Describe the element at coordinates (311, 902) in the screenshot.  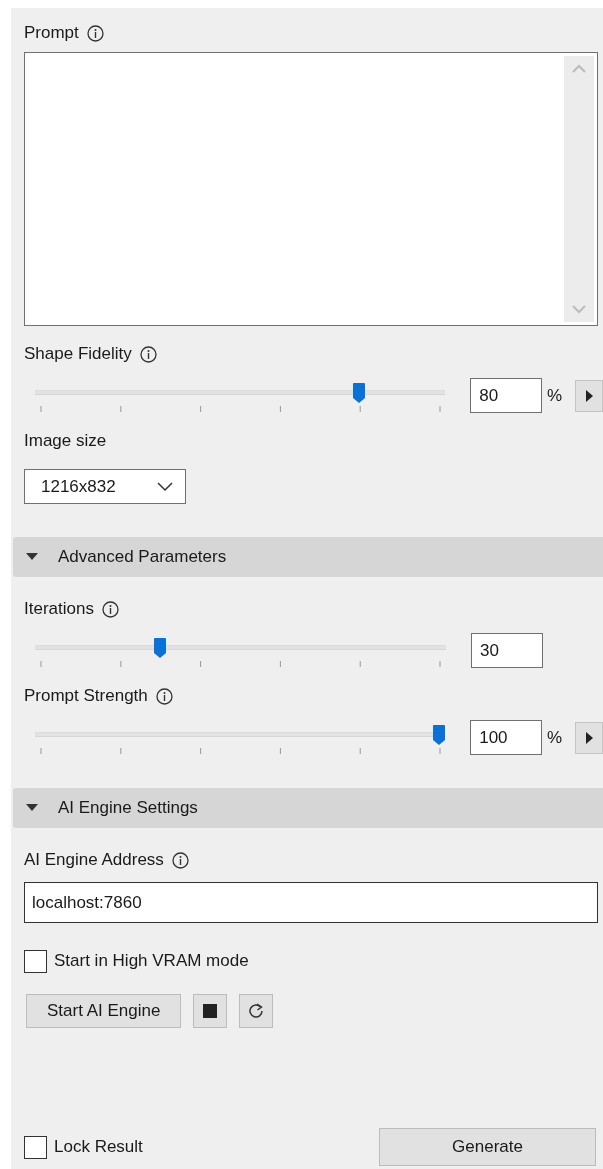
I see `address-field: localhost:7860` at that location.